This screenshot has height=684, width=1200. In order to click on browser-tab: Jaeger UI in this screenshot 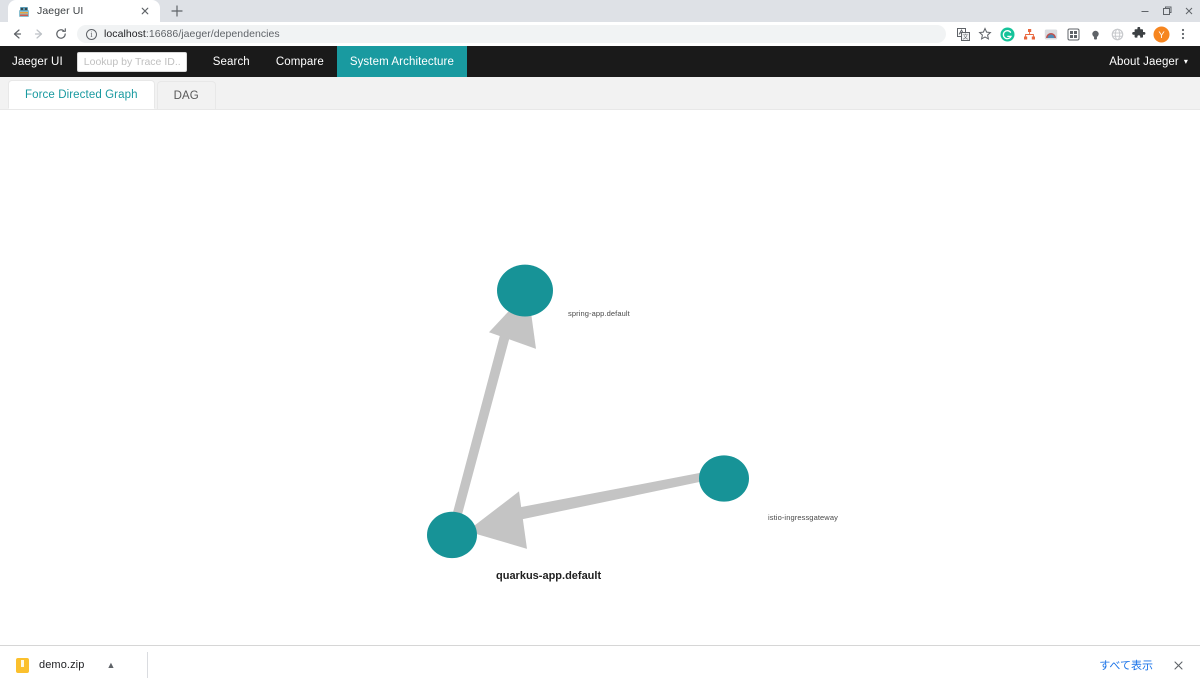, I will do `click(84, 11)`.